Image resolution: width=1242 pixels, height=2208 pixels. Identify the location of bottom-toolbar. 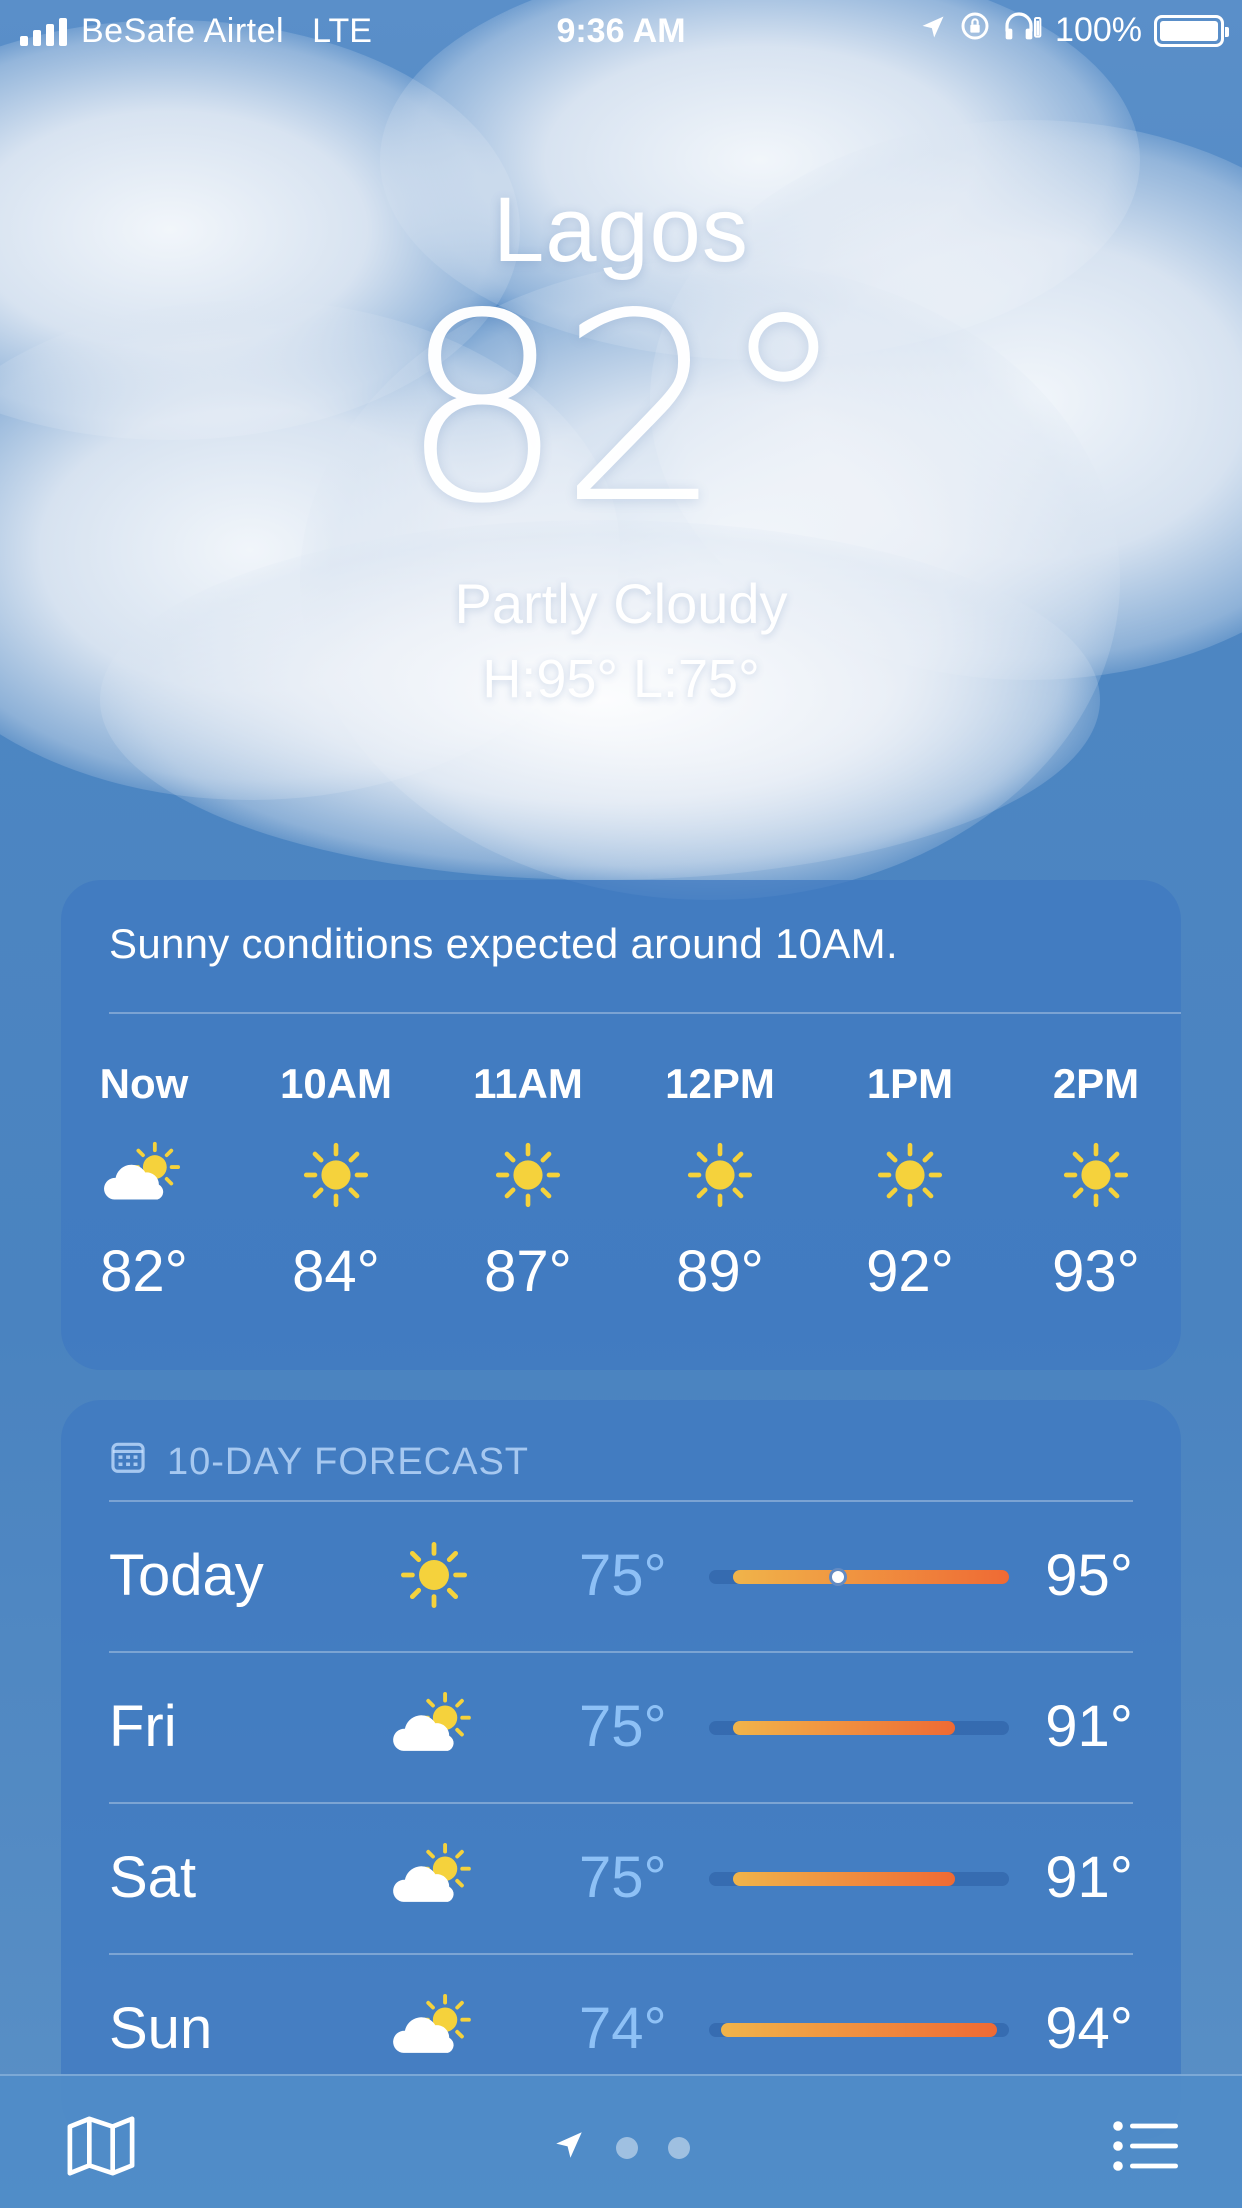
(621, 2141).